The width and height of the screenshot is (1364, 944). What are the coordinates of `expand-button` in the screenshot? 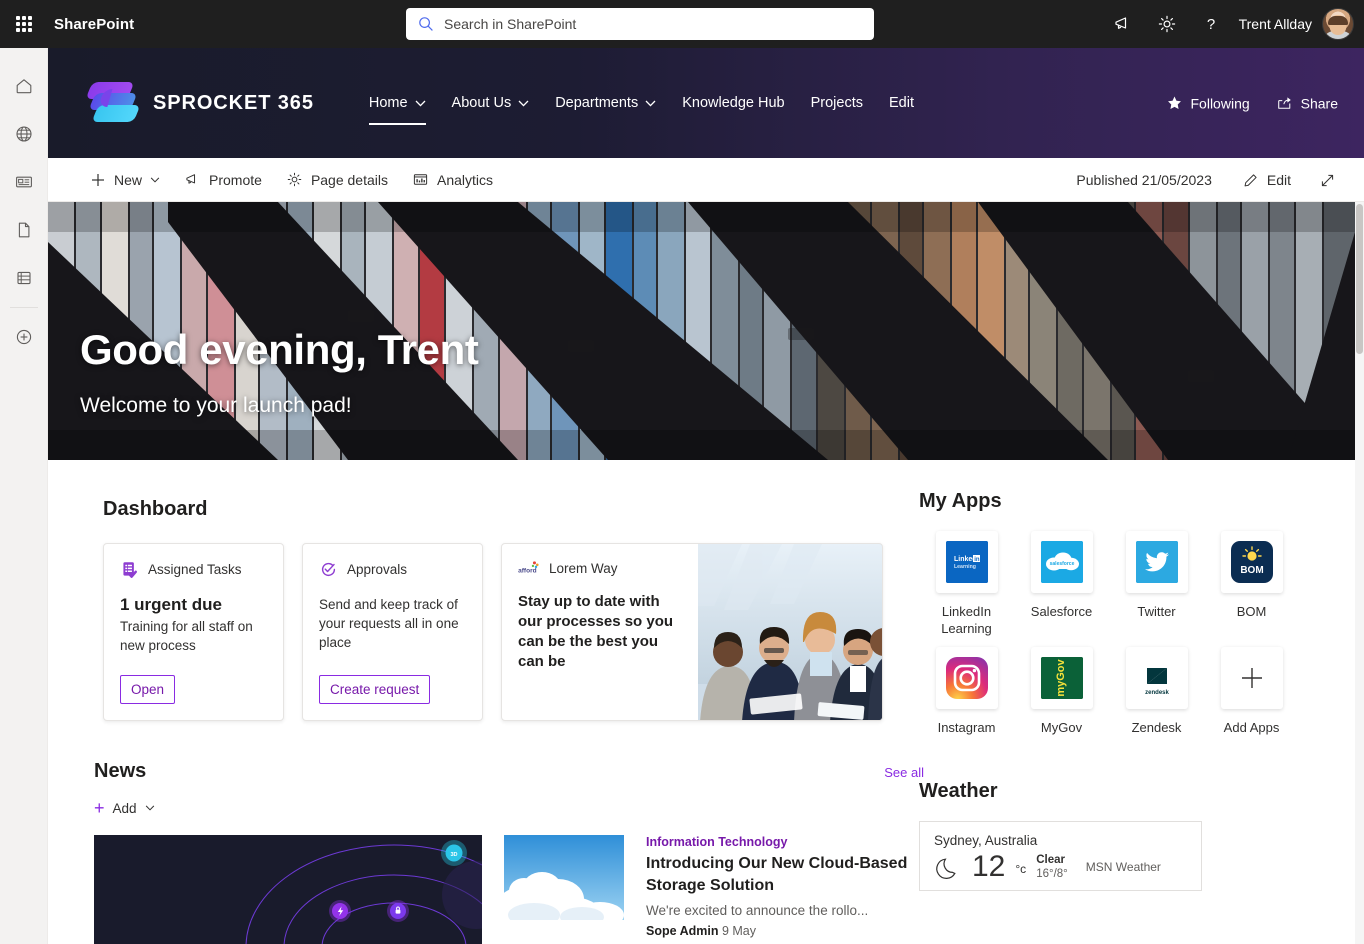 It's located at (1327, 180).